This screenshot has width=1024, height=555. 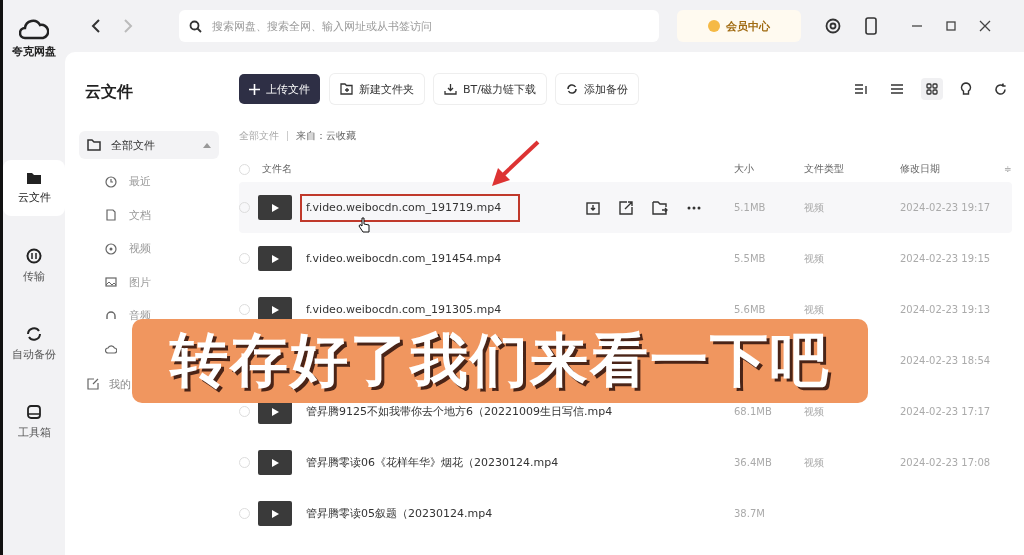 What do you see at coordinates (945, 207) in the screenshot?
I see `modified-date: 2024-02-23 19:17` at bounding box center [945, 207].